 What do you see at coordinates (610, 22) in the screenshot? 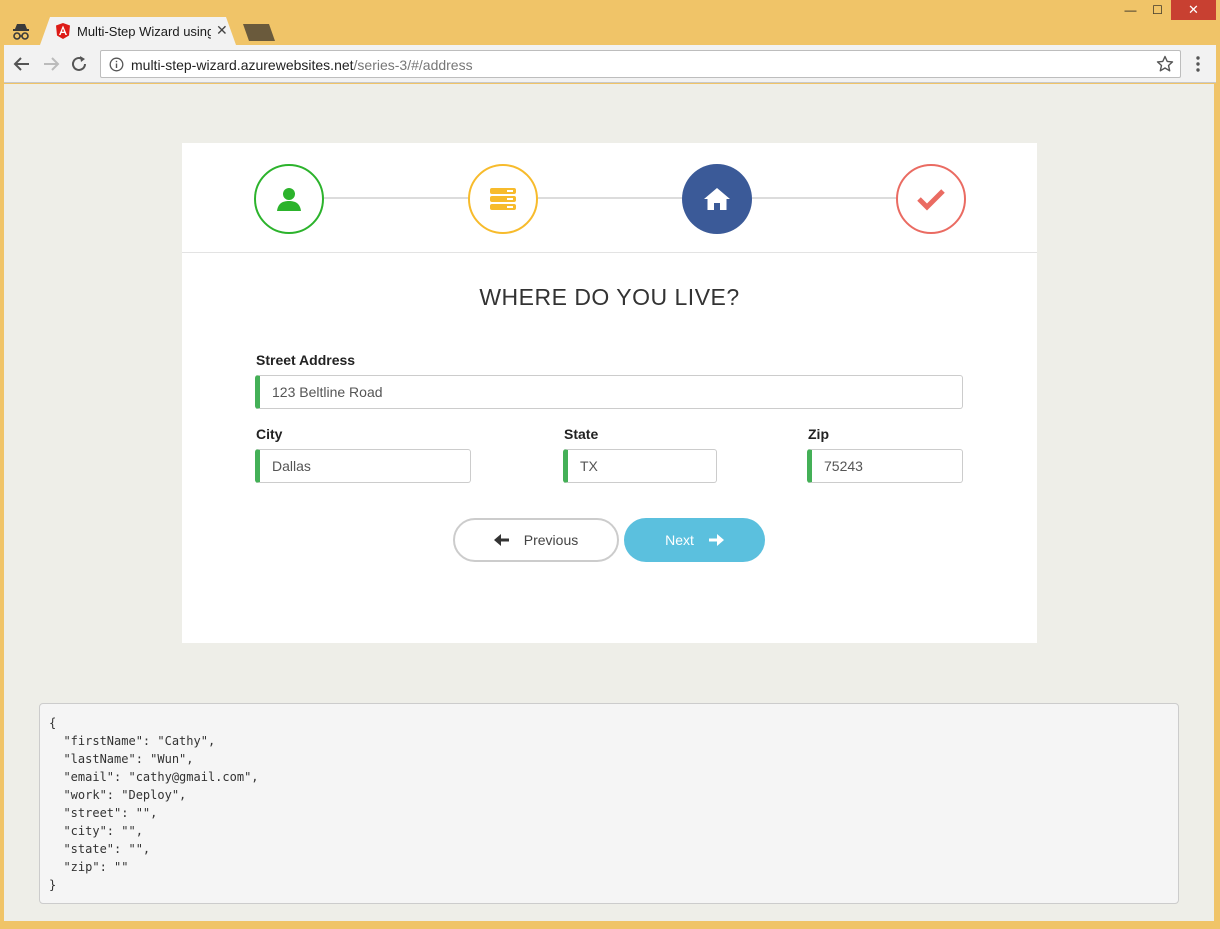
I see `window-titlebar: Multi-Step Wizard using ✕ — ☐ ✕` at bounding box center [610, 22].